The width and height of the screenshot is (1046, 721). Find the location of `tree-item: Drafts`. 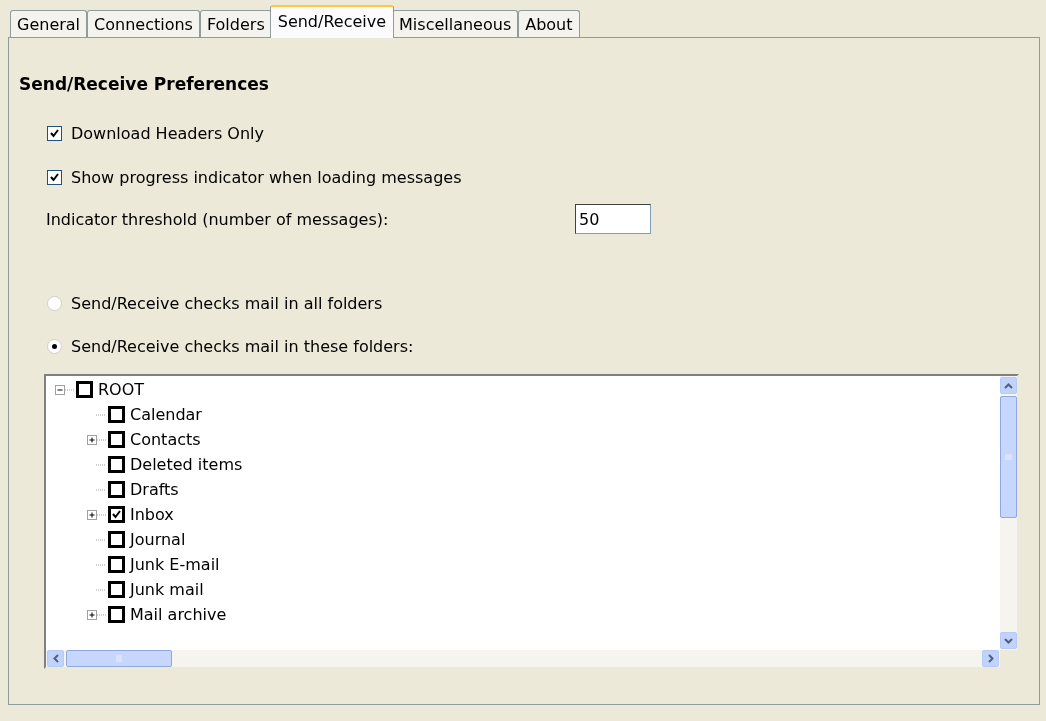

tree-item: Drafts is located at coordinates (154, 489).